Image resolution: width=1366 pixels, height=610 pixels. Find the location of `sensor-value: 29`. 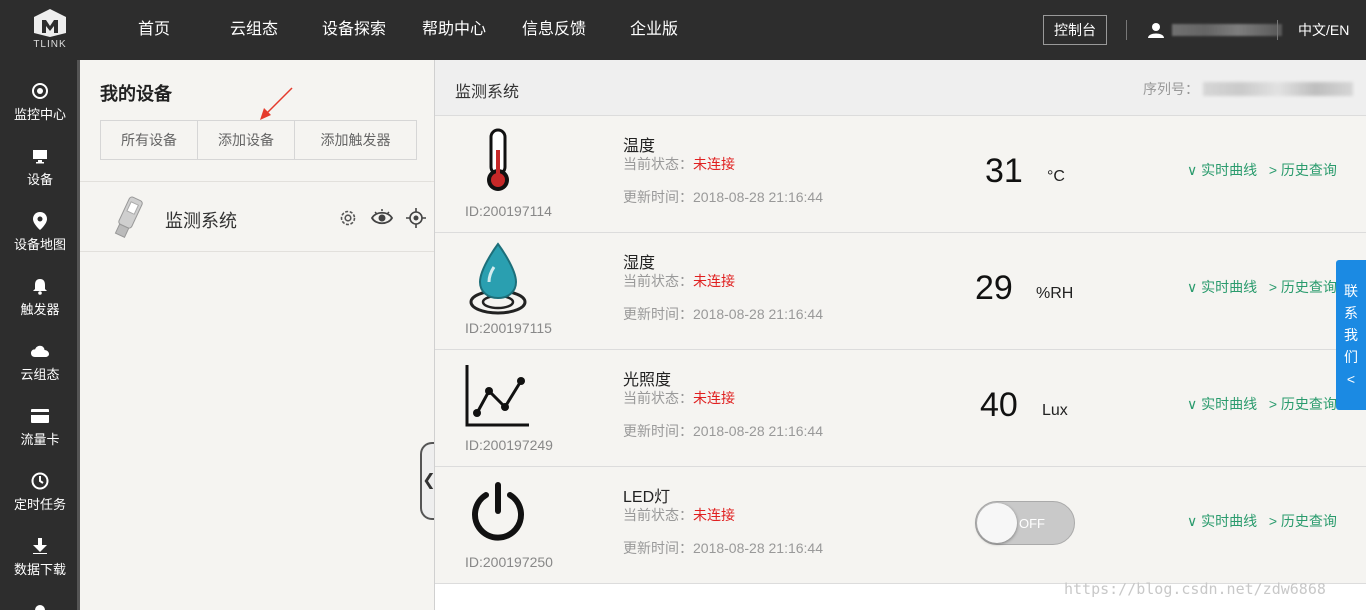

sensor-value: 29 is located at coordinates (994, 288).